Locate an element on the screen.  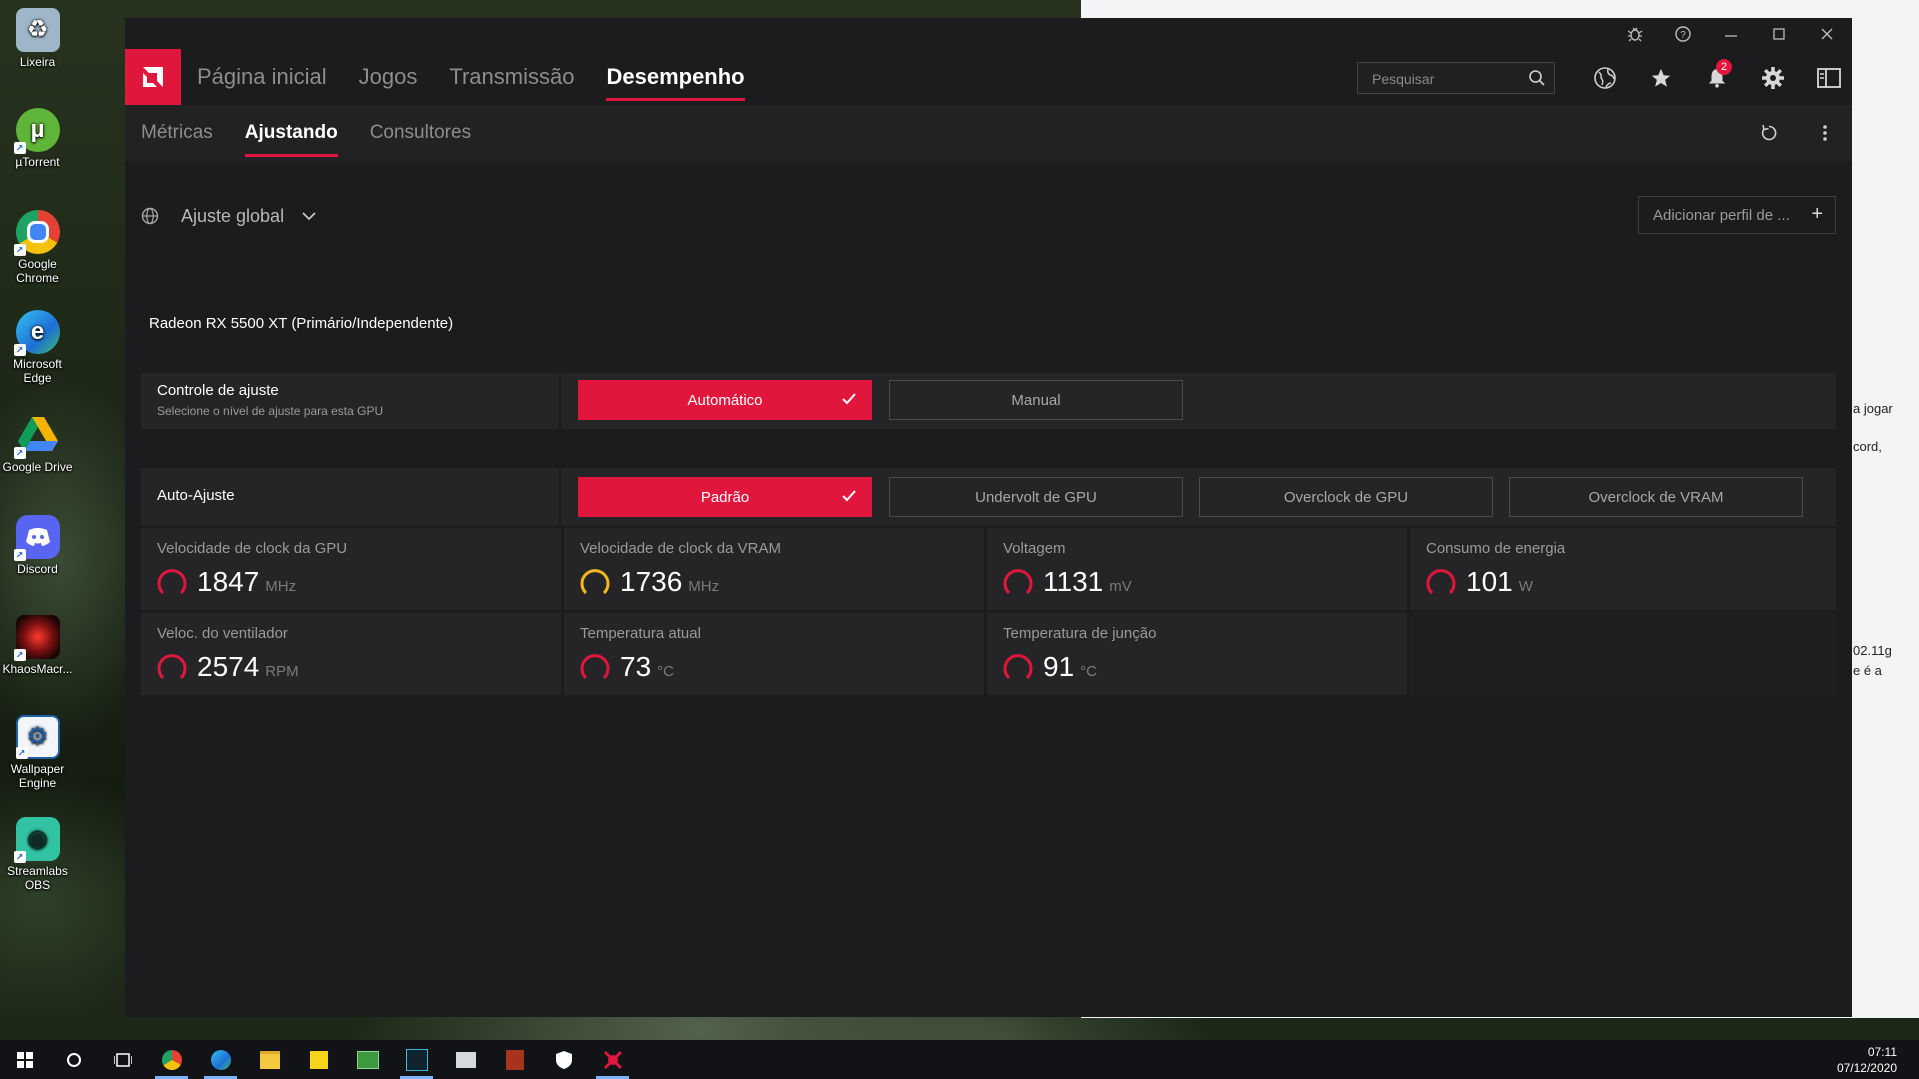
sticky-notes-icon is located at coordinates (318, 1059).